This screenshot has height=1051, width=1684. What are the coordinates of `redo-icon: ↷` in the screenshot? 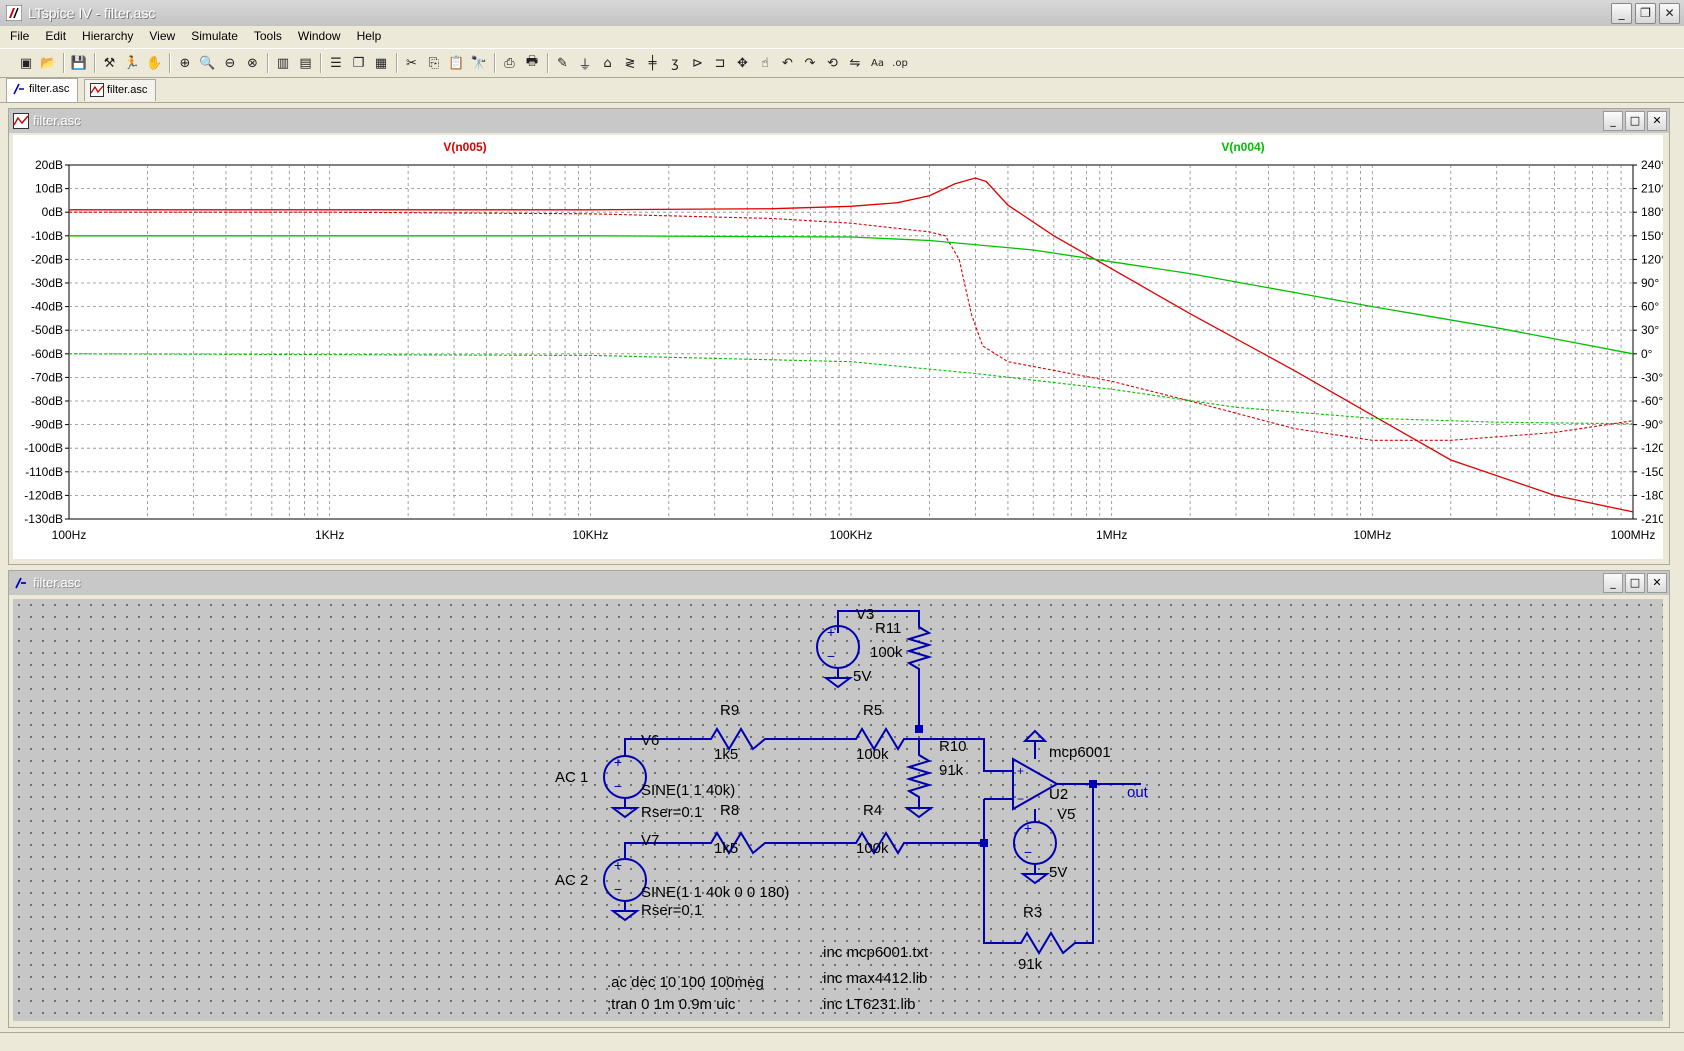 It's located at (810, 63).